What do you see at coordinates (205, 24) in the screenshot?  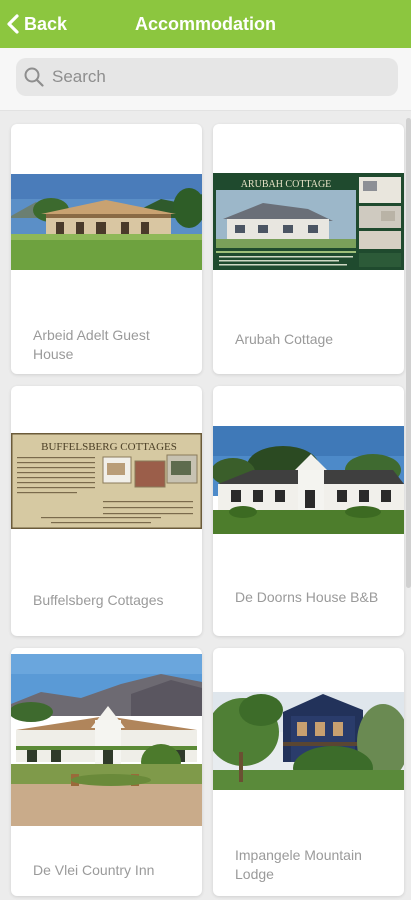 I see `app-header: Back Accommodation` at bounding box center [205, 24].